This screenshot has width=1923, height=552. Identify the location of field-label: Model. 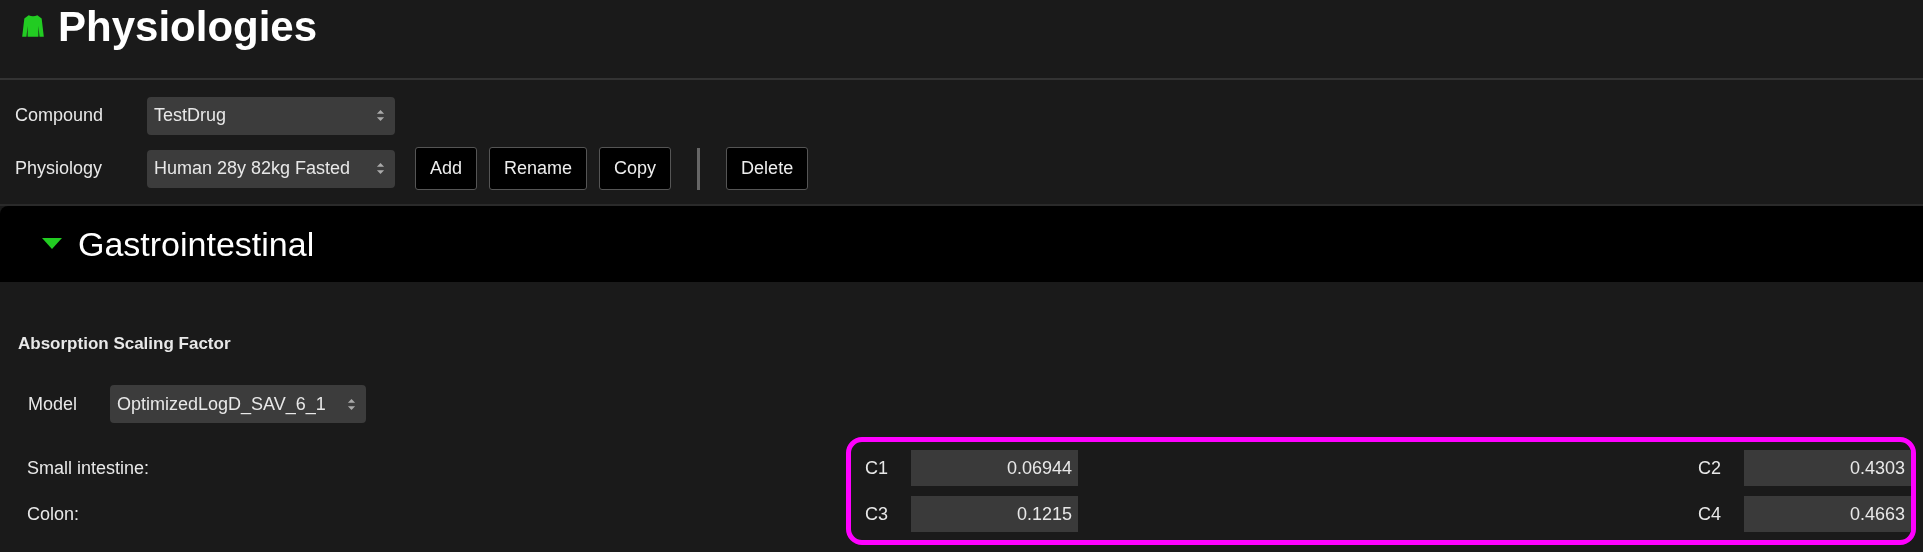
(53, 404).